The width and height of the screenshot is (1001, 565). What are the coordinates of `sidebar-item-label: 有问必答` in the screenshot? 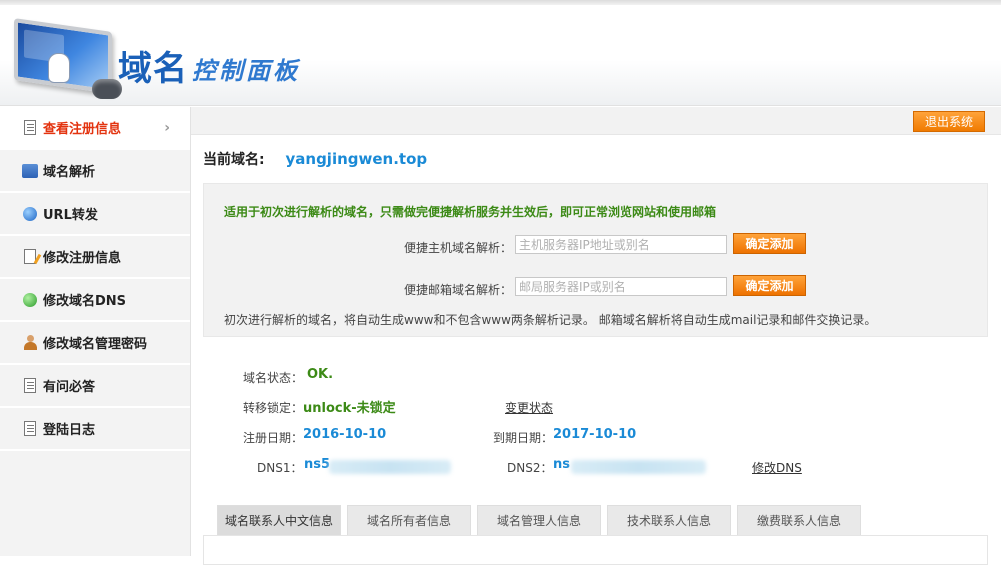 It's located at (69, 387).